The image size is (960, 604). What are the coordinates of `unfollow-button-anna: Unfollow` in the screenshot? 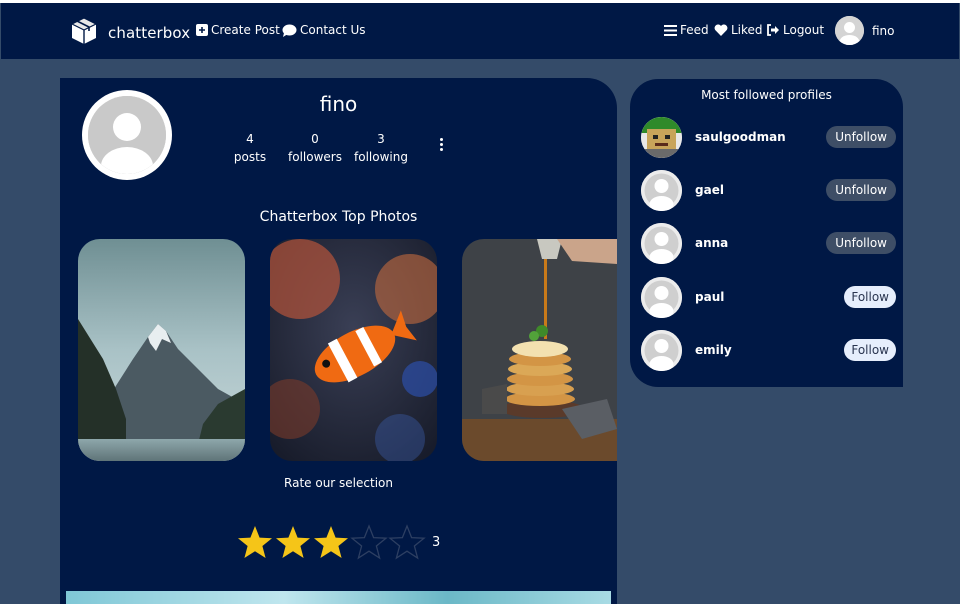 It's located at (861, 243).